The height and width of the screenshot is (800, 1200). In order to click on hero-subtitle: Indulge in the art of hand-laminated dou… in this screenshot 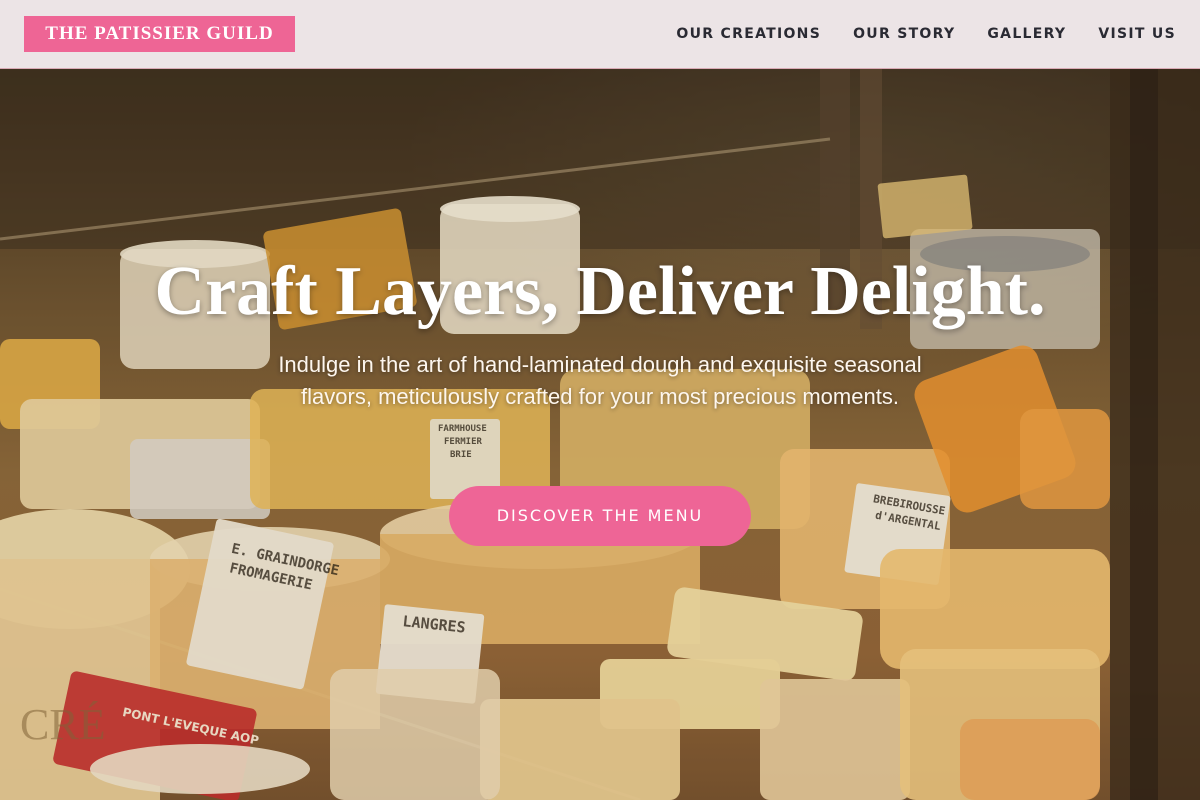, I will do `click(600, 380)`.